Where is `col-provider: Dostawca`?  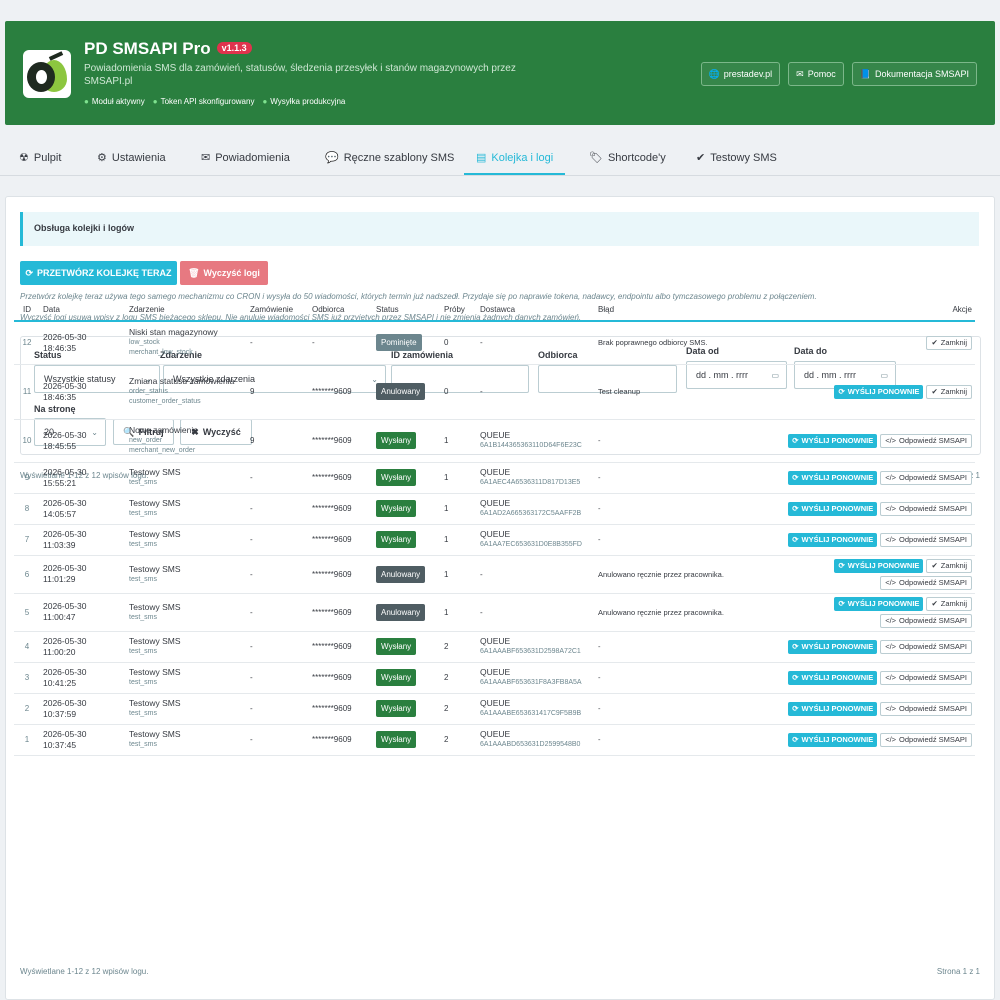
col-provider: Dostawca is located at coordinates (536, 310).